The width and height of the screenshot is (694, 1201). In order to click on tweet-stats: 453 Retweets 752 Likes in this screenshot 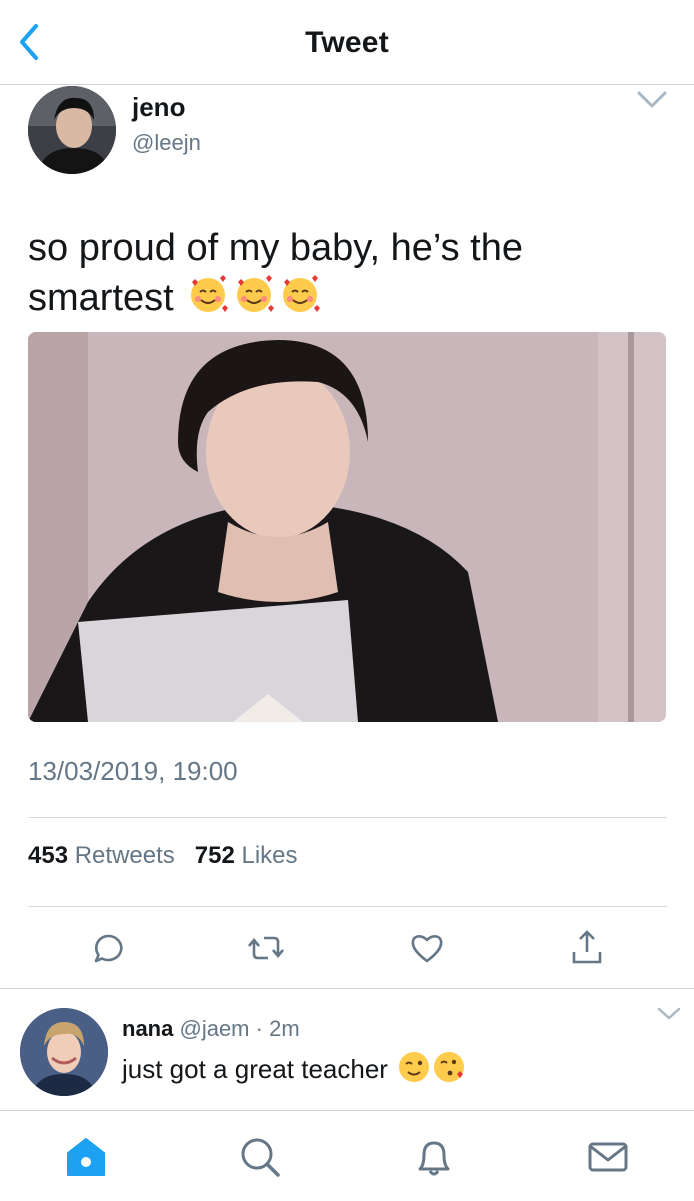, I will do `click(163, 856)`.